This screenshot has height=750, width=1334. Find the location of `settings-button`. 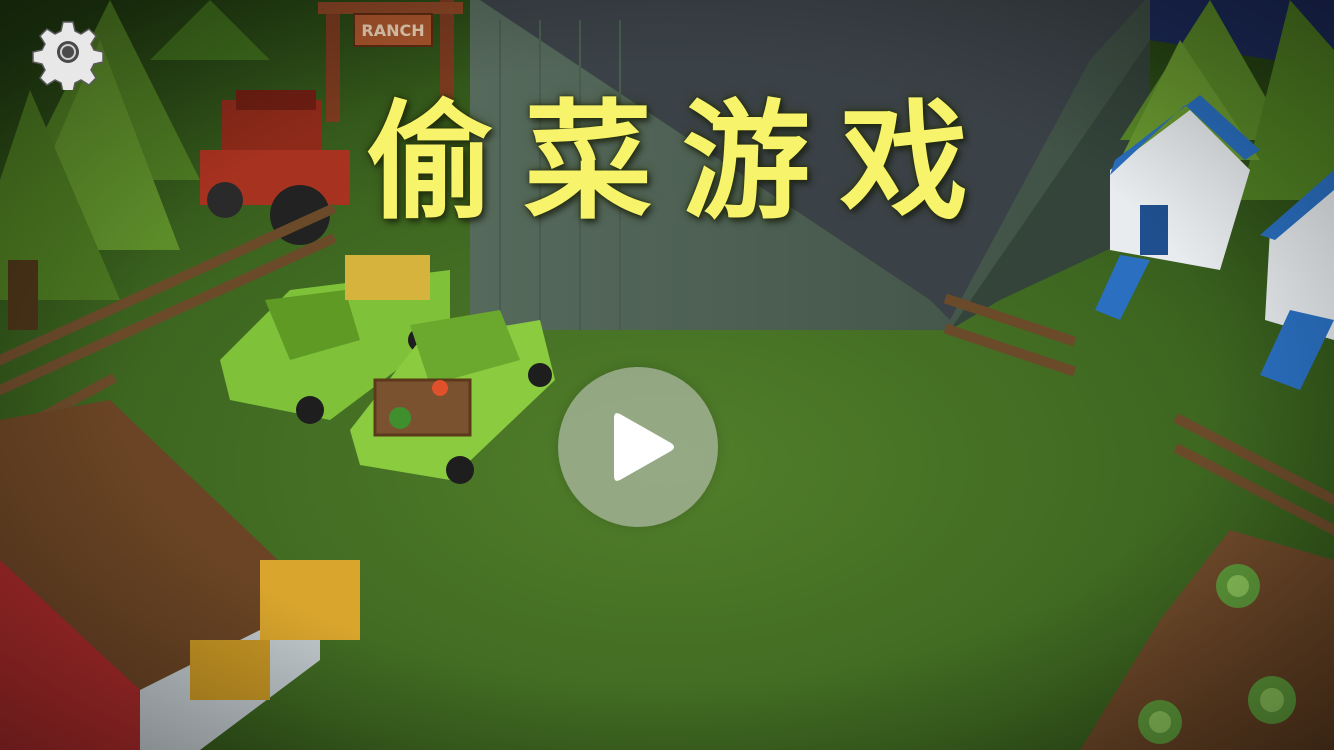

settings-button is located at coordinates (68, 52).